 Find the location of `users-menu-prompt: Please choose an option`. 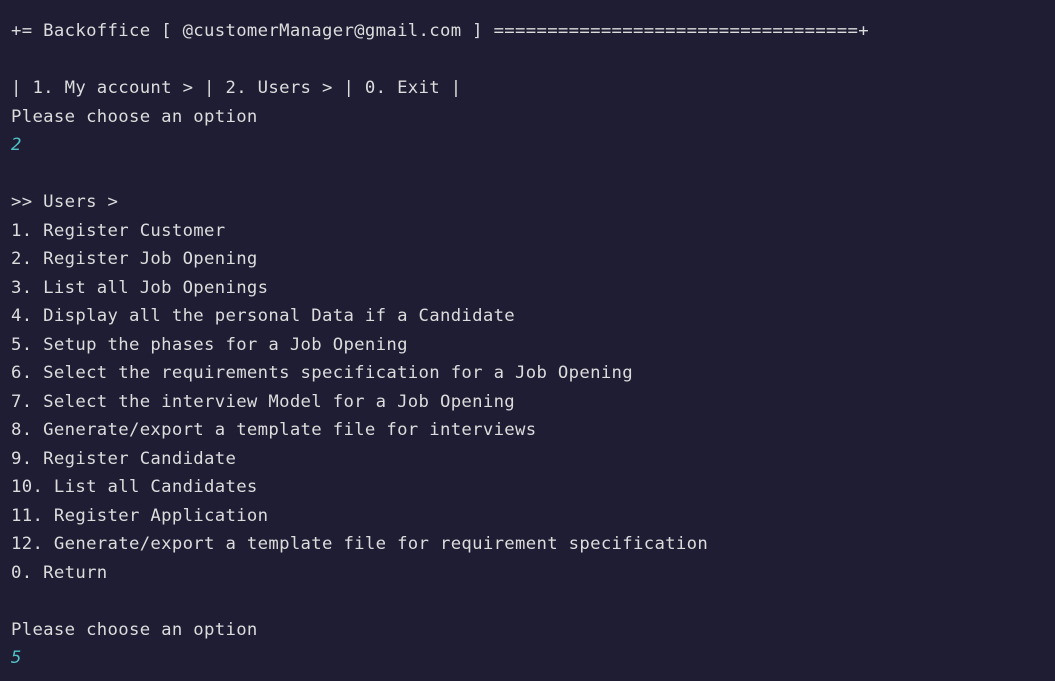

users-menu-prompt: Please choose an option is located at coordinates (134, 629).